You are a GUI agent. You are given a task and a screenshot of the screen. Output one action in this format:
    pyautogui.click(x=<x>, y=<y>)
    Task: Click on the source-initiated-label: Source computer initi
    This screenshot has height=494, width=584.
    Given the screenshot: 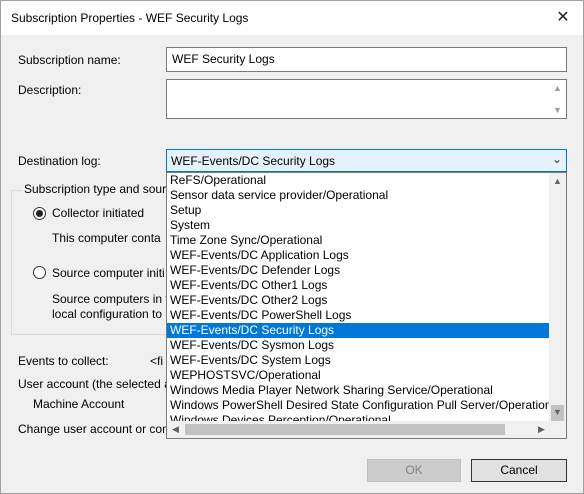 What is the action you would take?
    pyautogui.click(x=108, y=273)
    